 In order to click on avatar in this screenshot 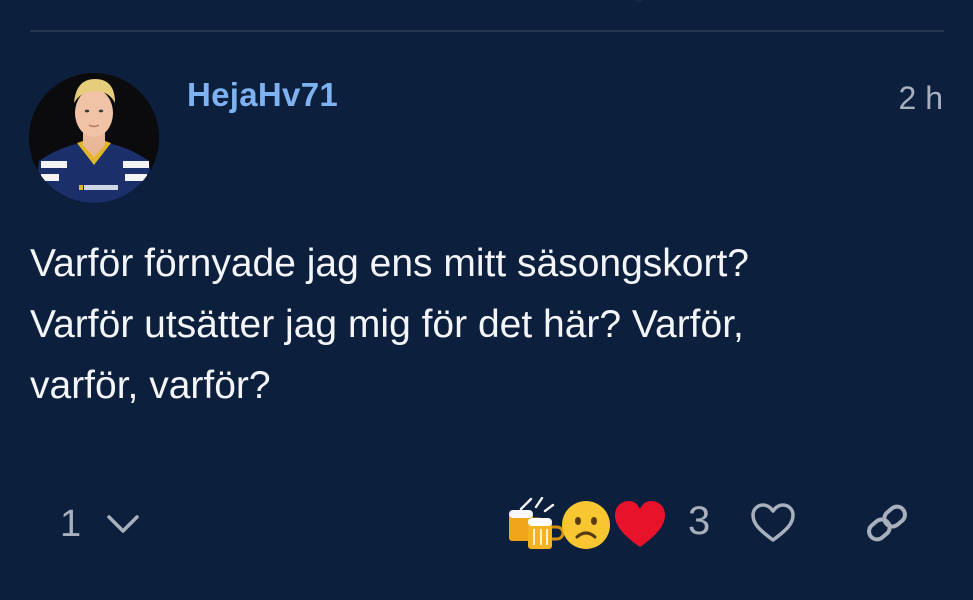, I will do `click(94, 138)`.